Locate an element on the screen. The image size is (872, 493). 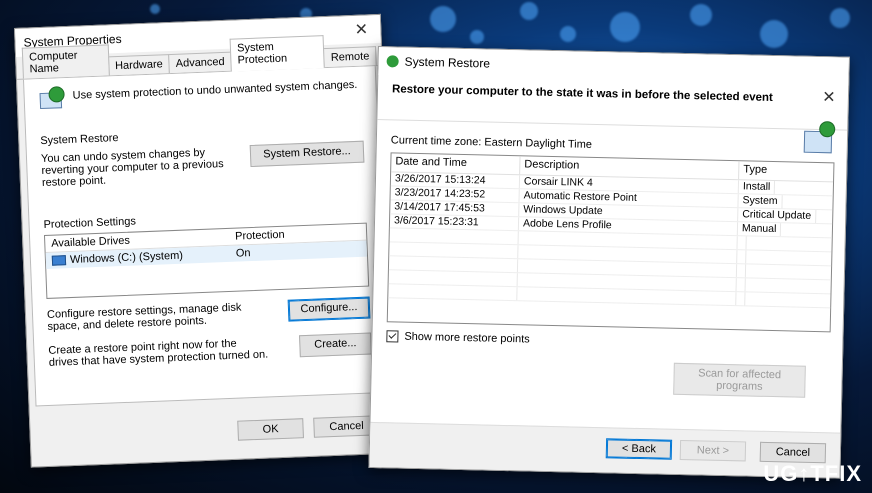
dialog-buttons: OK Cancel is located at coordinates (308, 428).